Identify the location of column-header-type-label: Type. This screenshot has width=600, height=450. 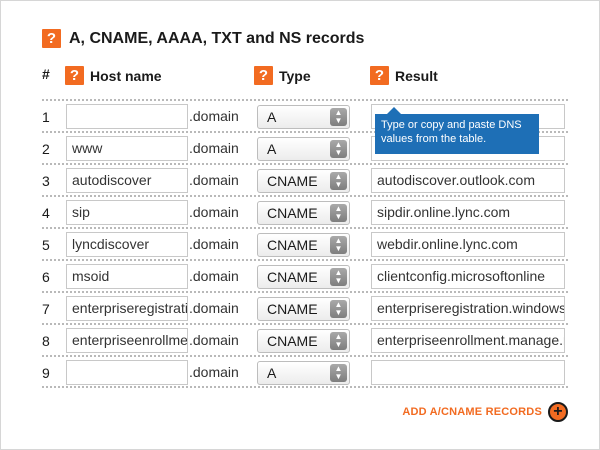
(295, 75).